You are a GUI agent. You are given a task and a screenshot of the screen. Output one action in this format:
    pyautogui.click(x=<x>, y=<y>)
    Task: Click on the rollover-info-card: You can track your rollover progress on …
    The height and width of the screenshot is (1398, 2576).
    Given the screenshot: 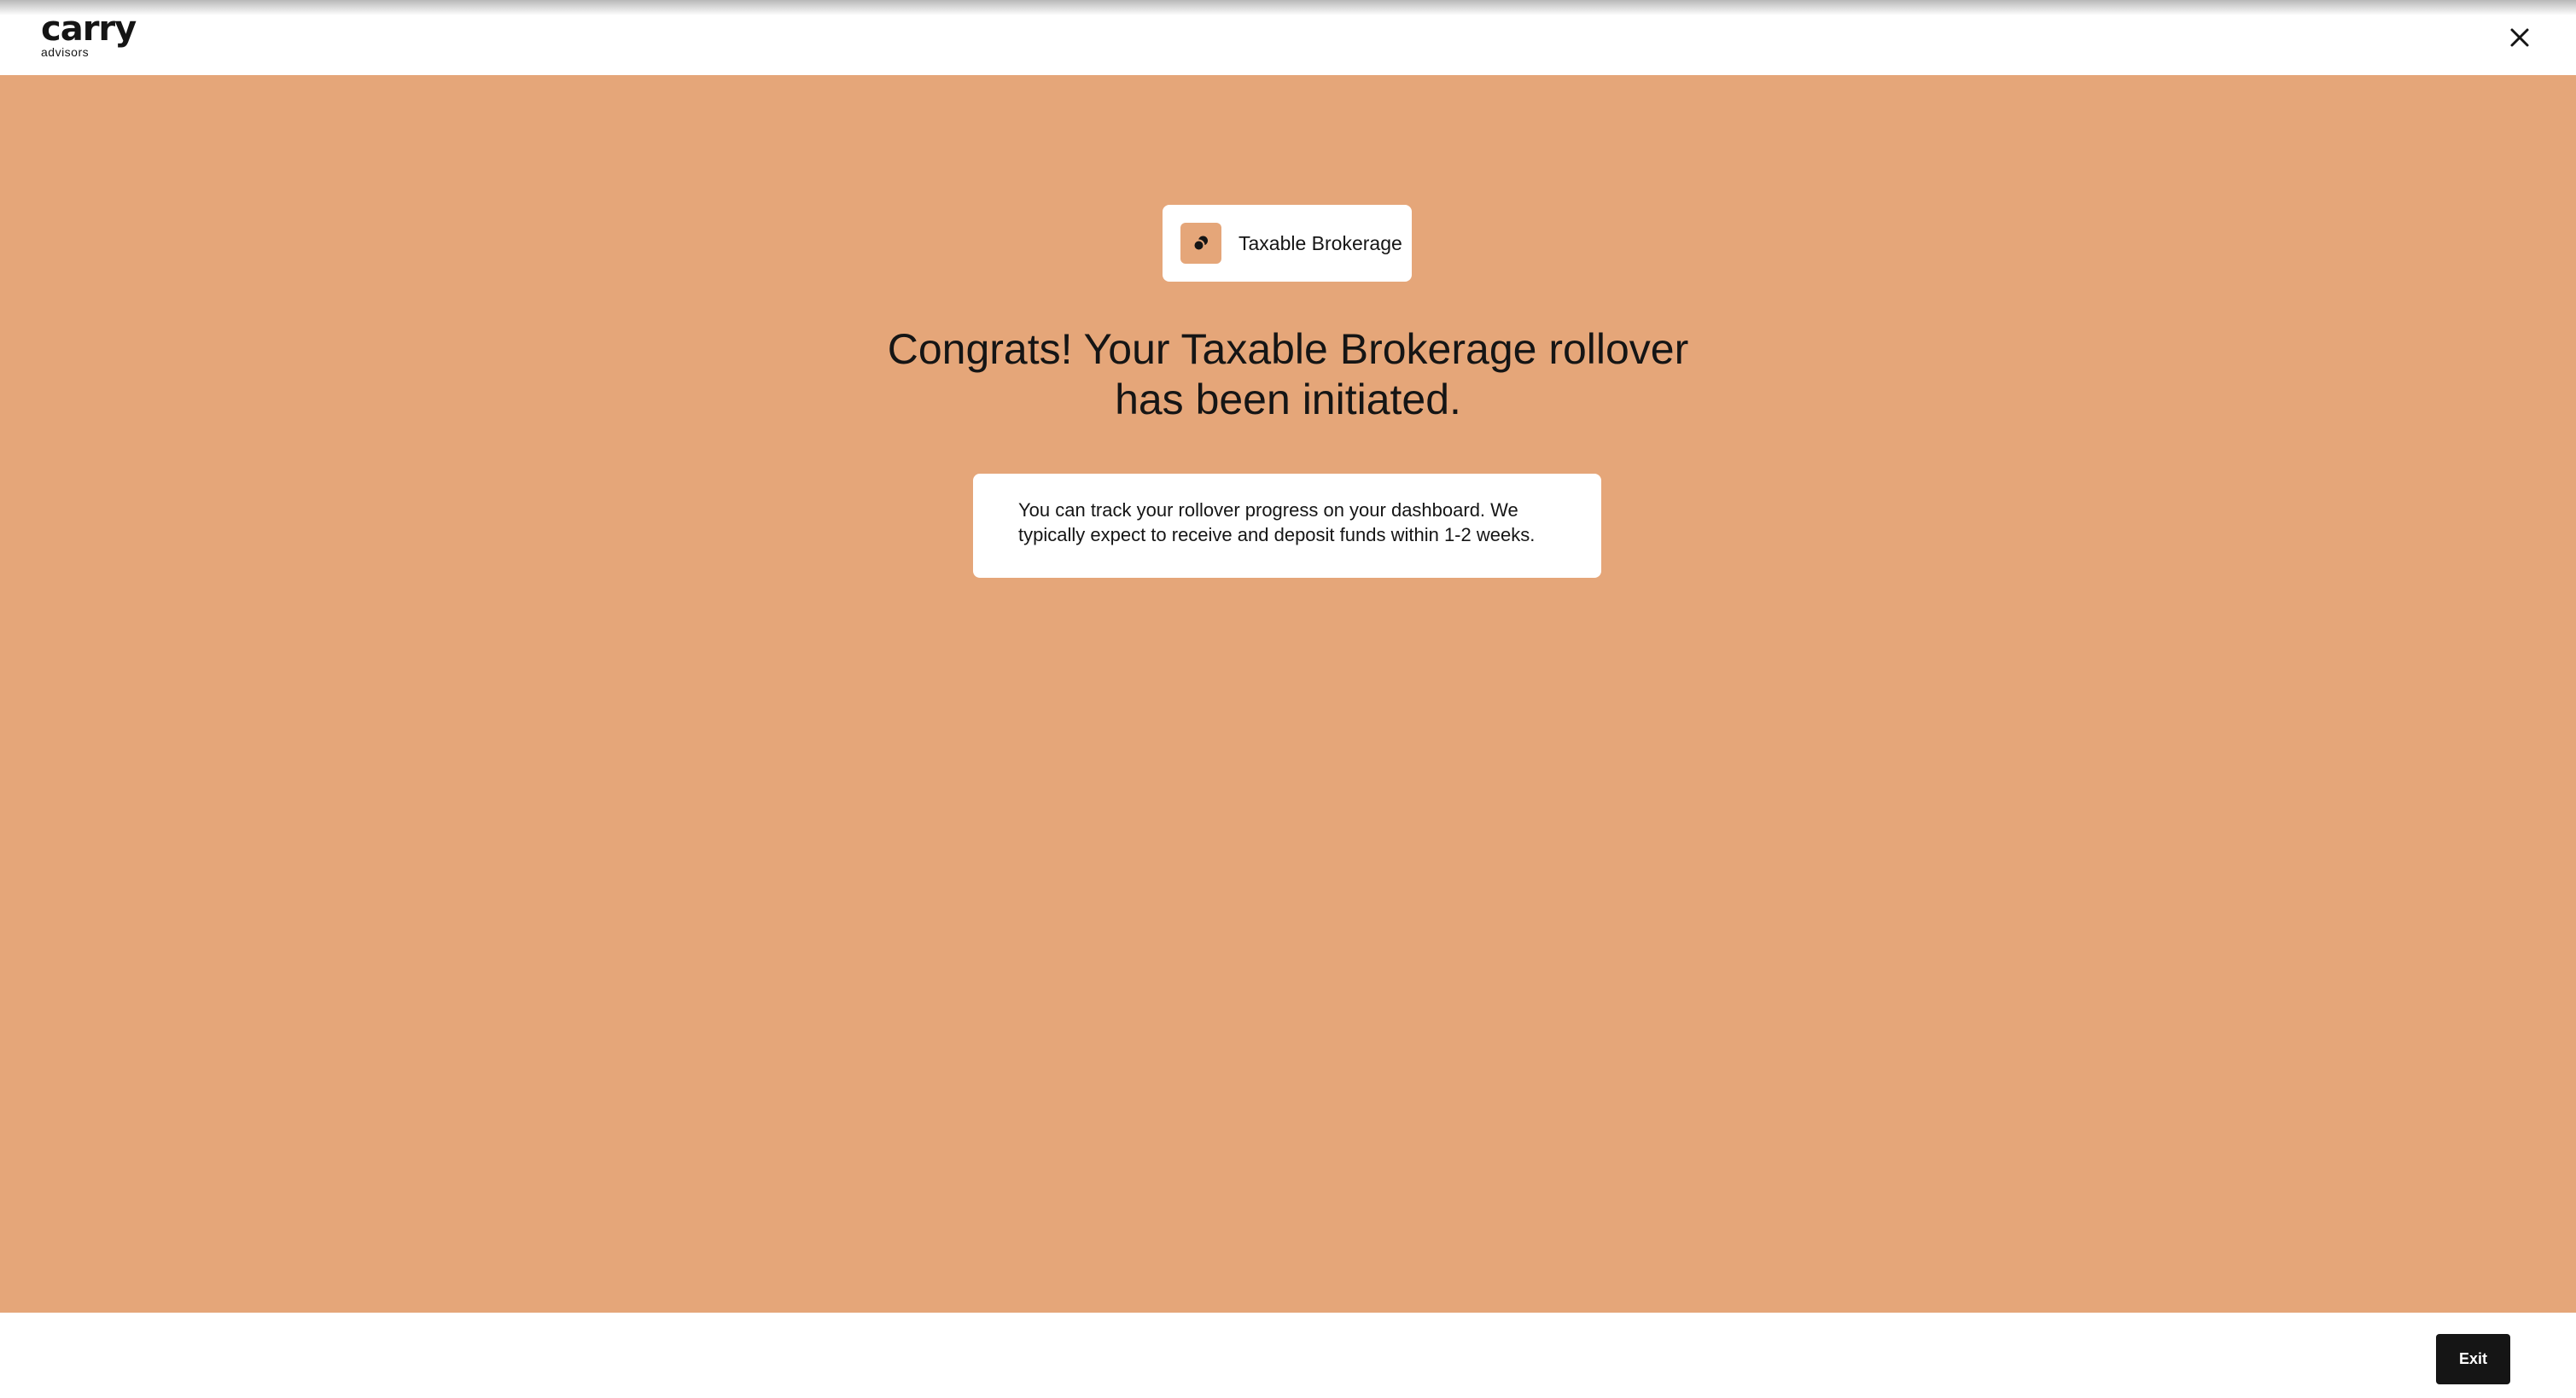 What is the action you would take?
    pyautogui.click(x=1287, y=526)
    